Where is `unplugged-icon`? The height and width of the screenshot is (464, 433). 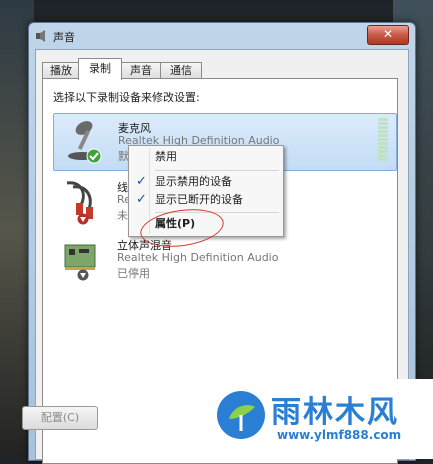
unplugged-icon is located at coordinates (83, 219).